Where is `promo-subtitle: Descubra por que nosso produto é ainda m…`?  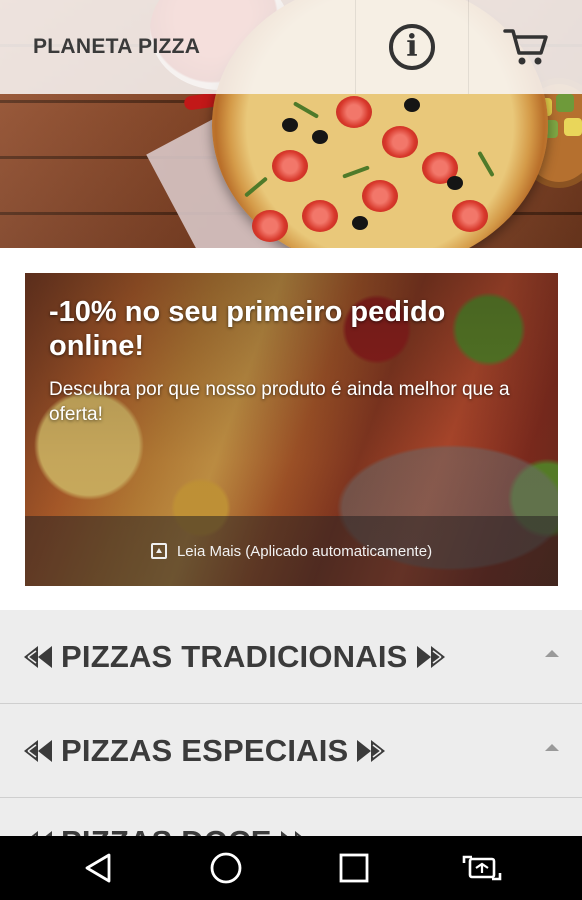 promo-subtitle: Descubra por que nosso produto é ainda m… is located at coordinates (279, 402).